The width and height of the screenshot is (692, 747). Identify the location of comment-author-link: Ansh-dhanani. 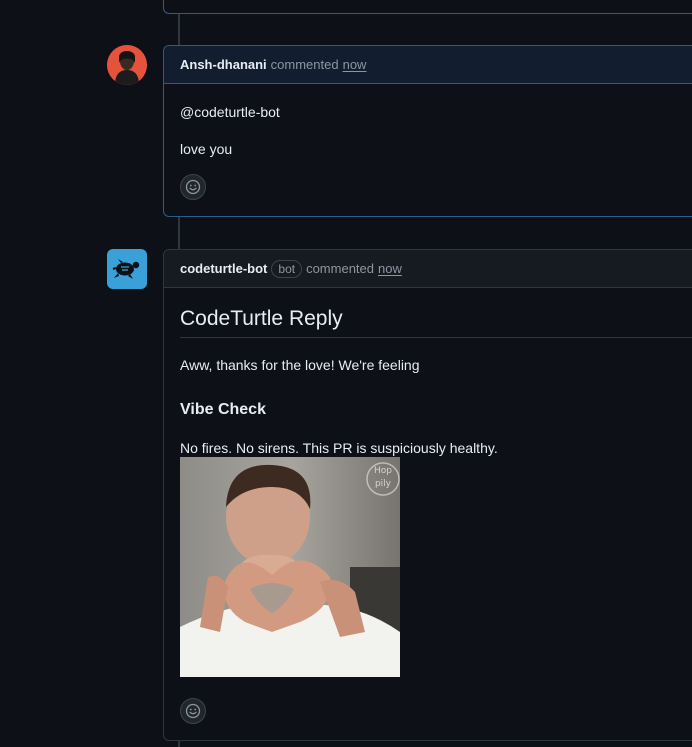
(223, 64).